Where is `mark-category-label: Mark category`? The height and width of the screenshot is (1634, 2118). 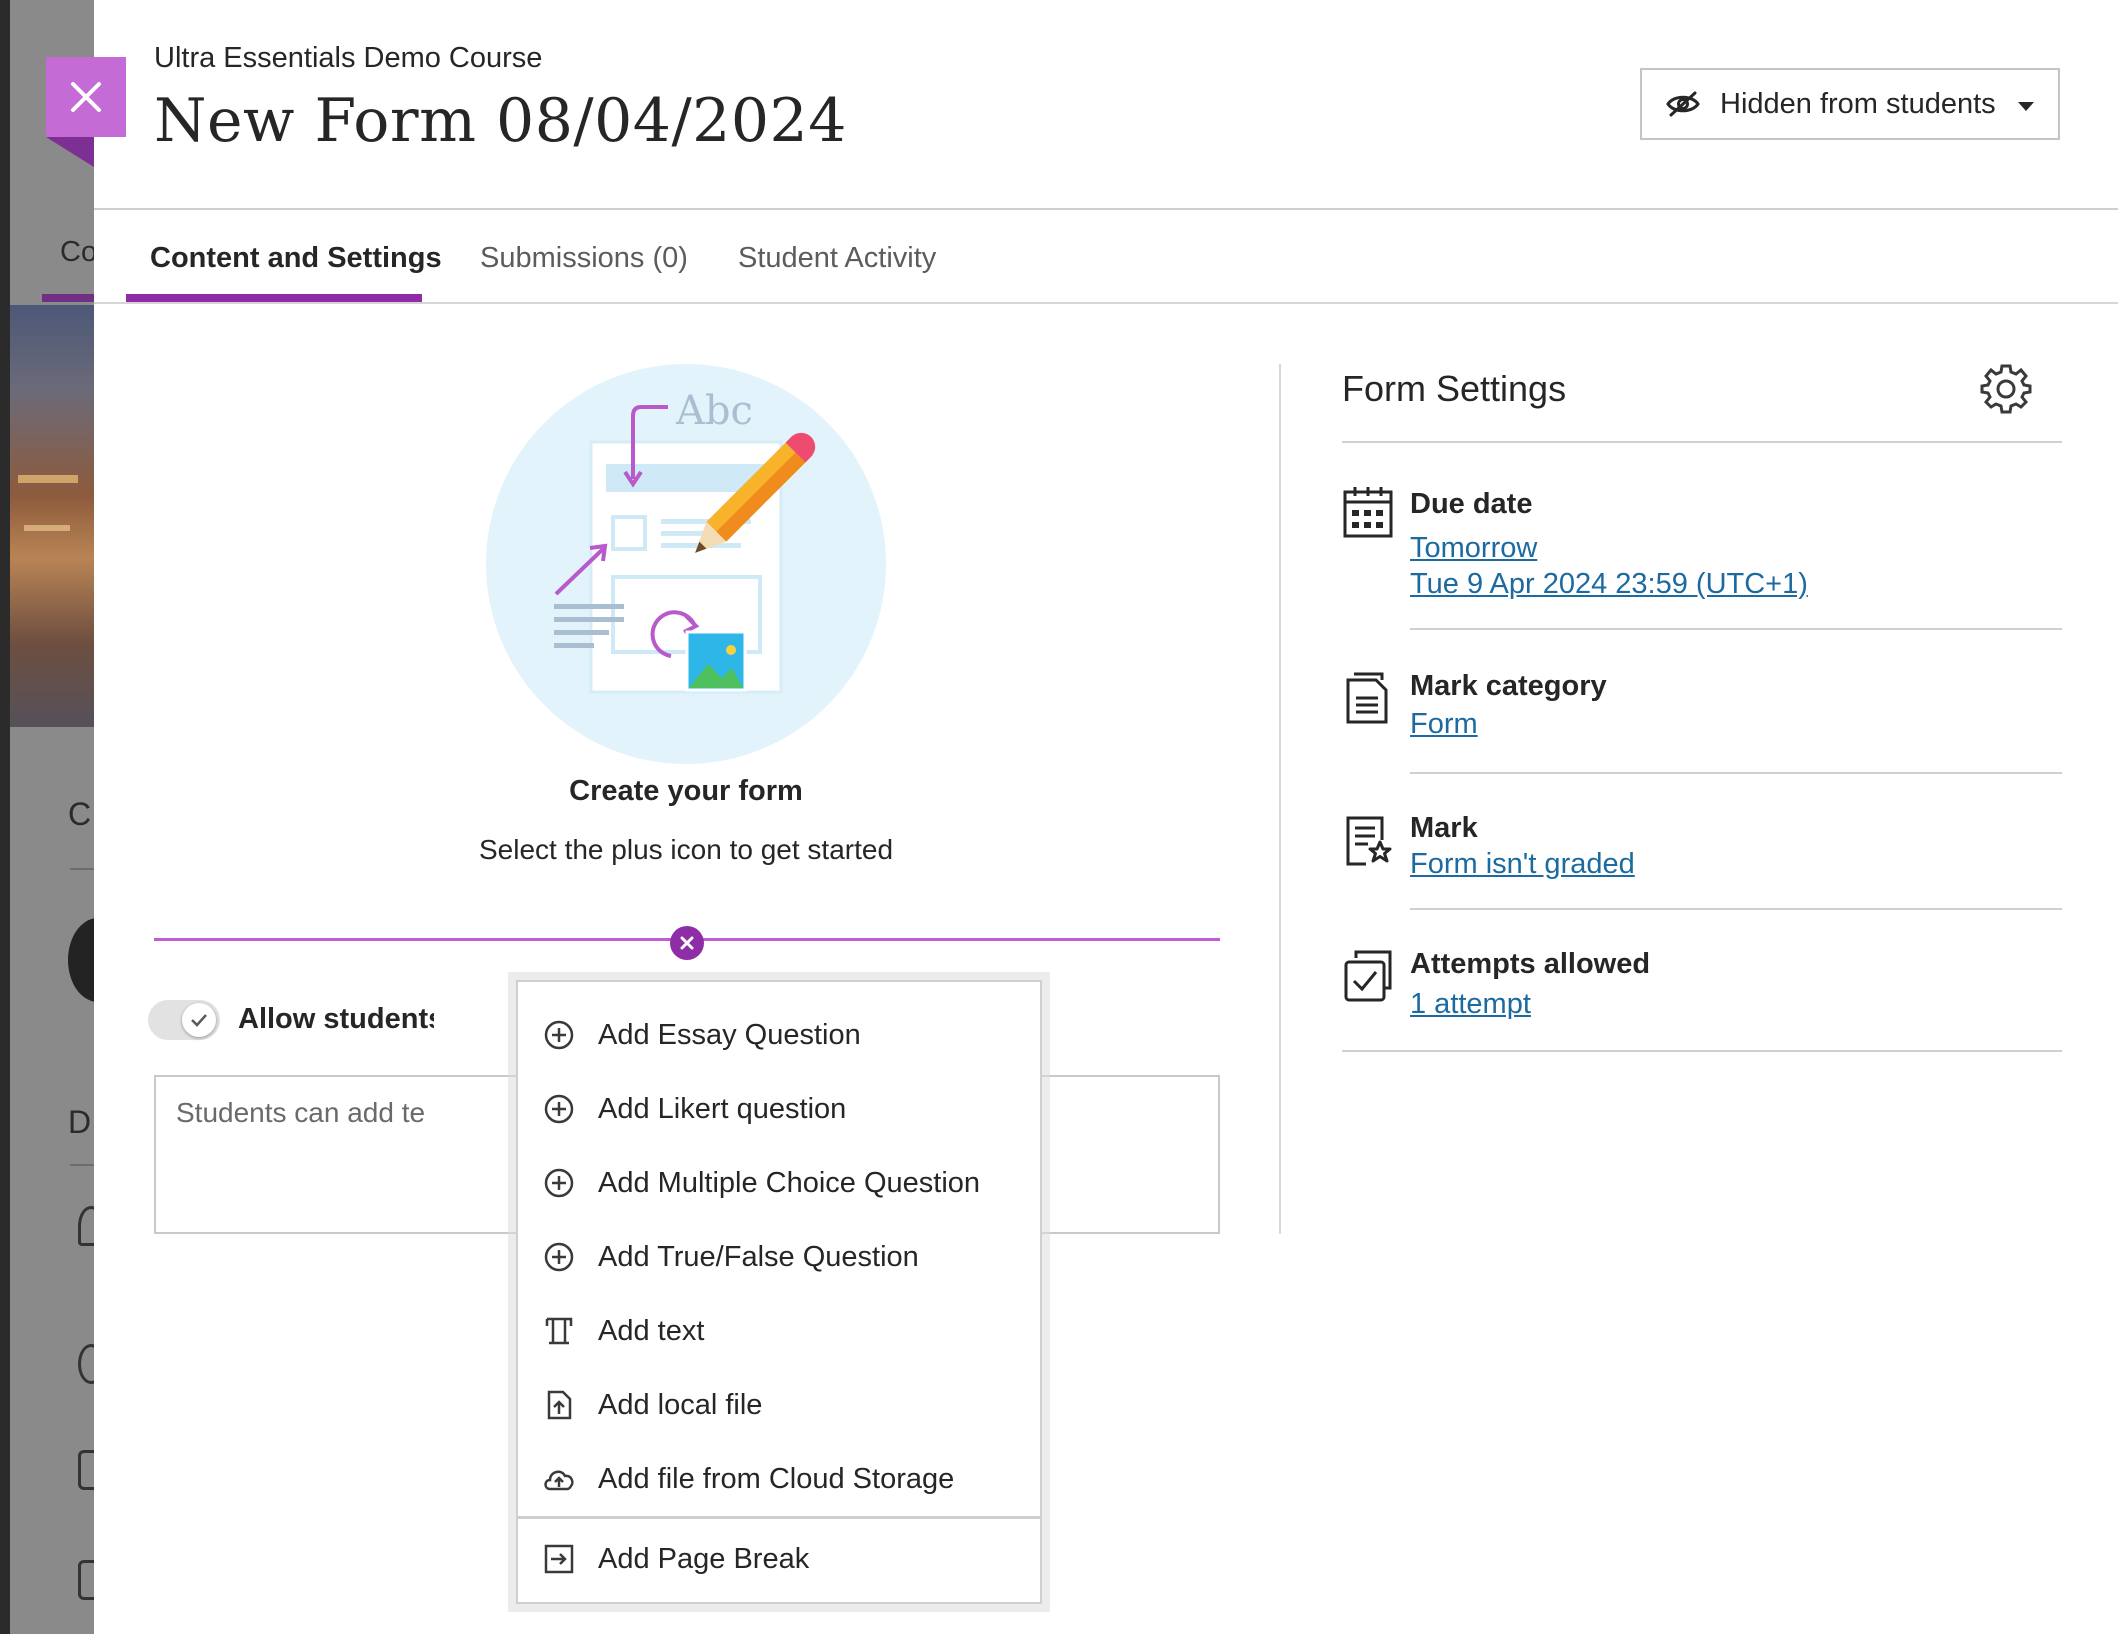
mark-category-label: Mark category is located at coordinates (1508, 686).